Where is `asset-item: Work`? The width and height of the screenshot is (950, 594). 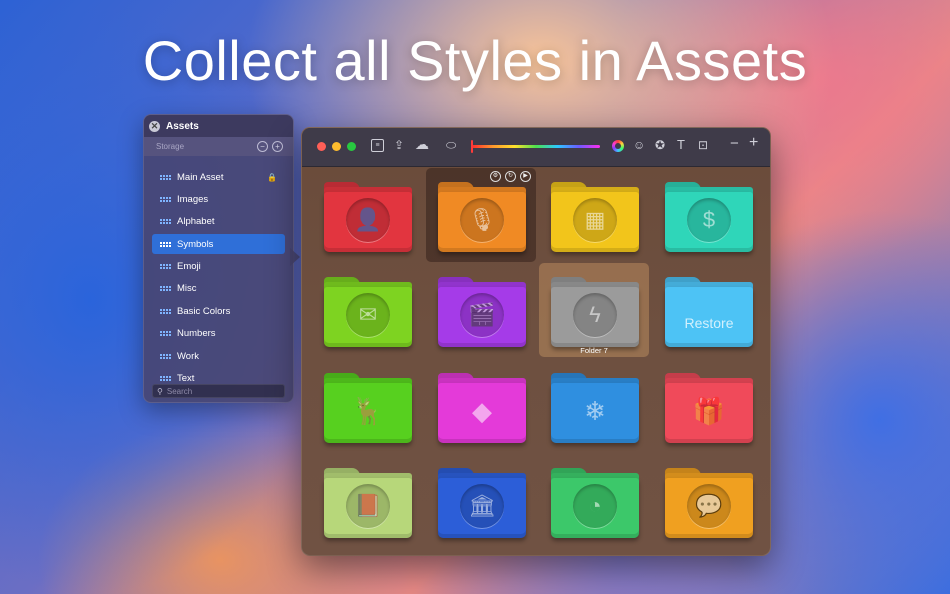
asset-item: Work is located at coordinates (218, 356).